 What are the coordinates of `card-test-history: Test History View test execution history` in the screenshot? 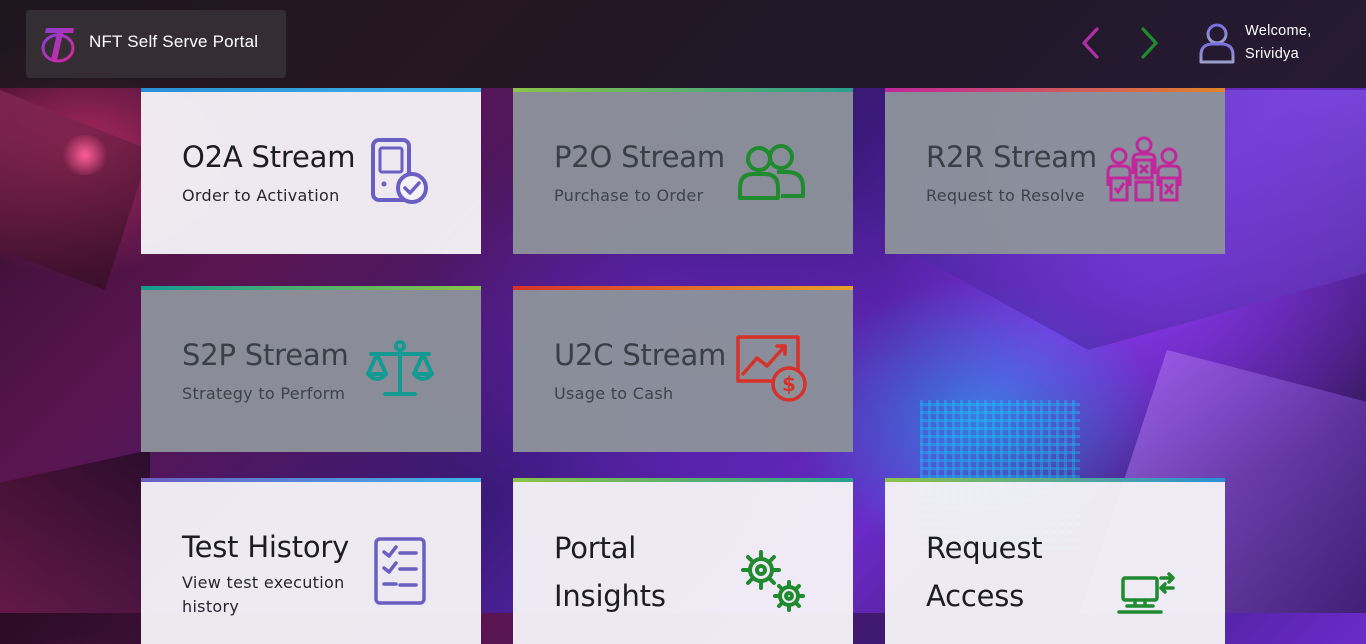 It's located at (311, 561).